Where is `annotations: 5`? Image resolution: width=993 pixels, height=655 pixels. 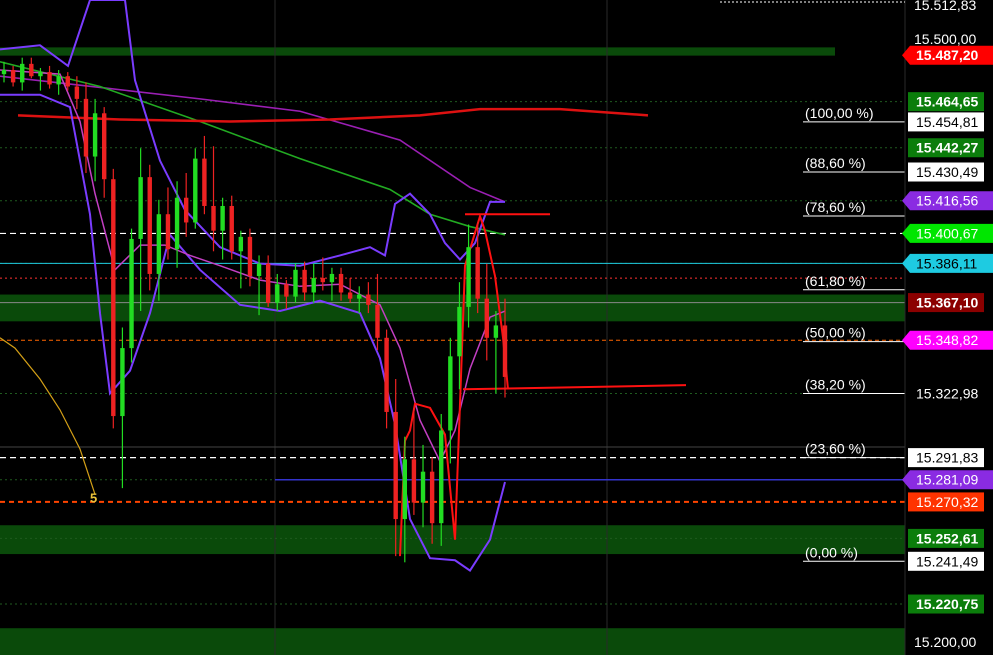 annotations: 5 is located at coordinates (93, 498).